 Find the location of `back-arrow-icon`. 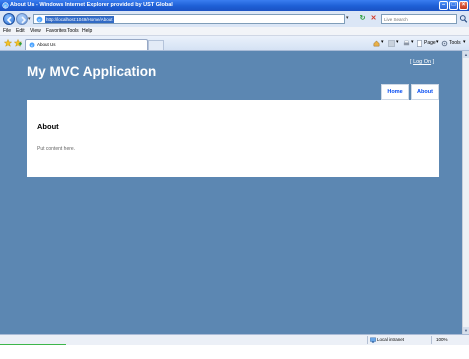

back-arrow-icon is located at coordinates (9, 20).